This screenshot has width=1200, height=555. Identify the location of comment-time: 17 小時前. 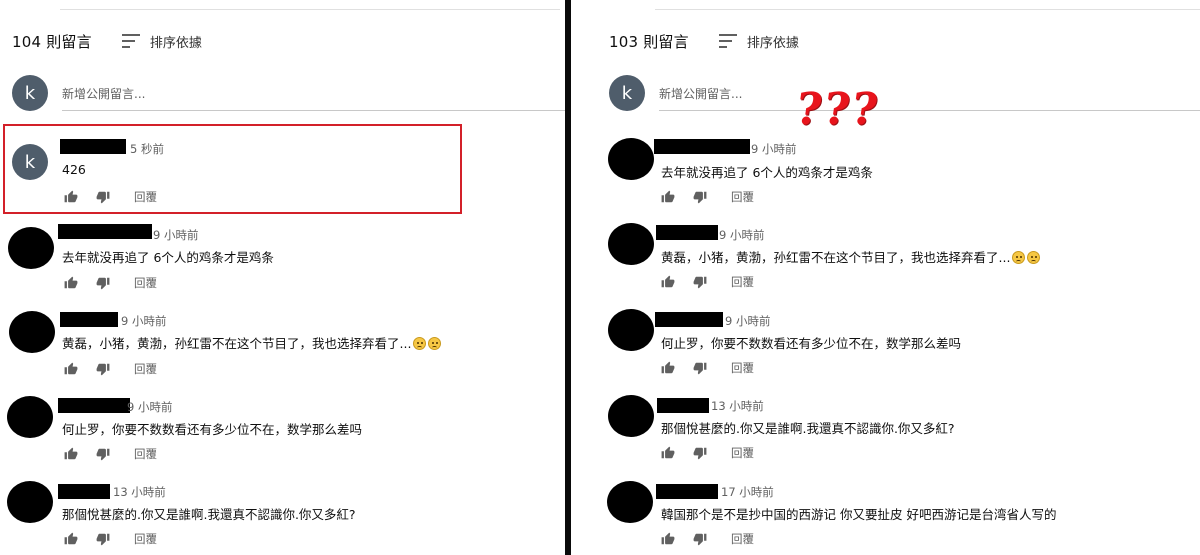
(747, 492).